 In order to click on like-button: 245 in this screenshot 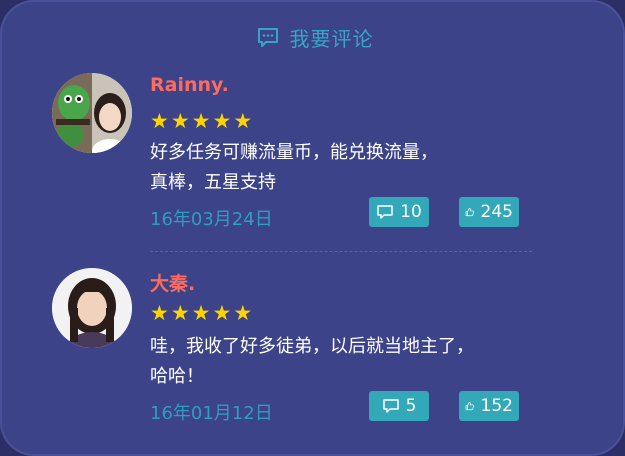, I will do `click(489, 212)`.